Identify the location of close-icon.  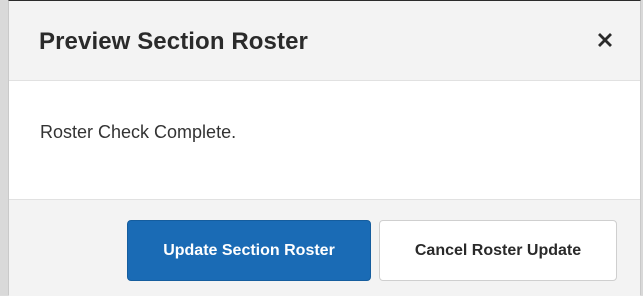
(605, 40).